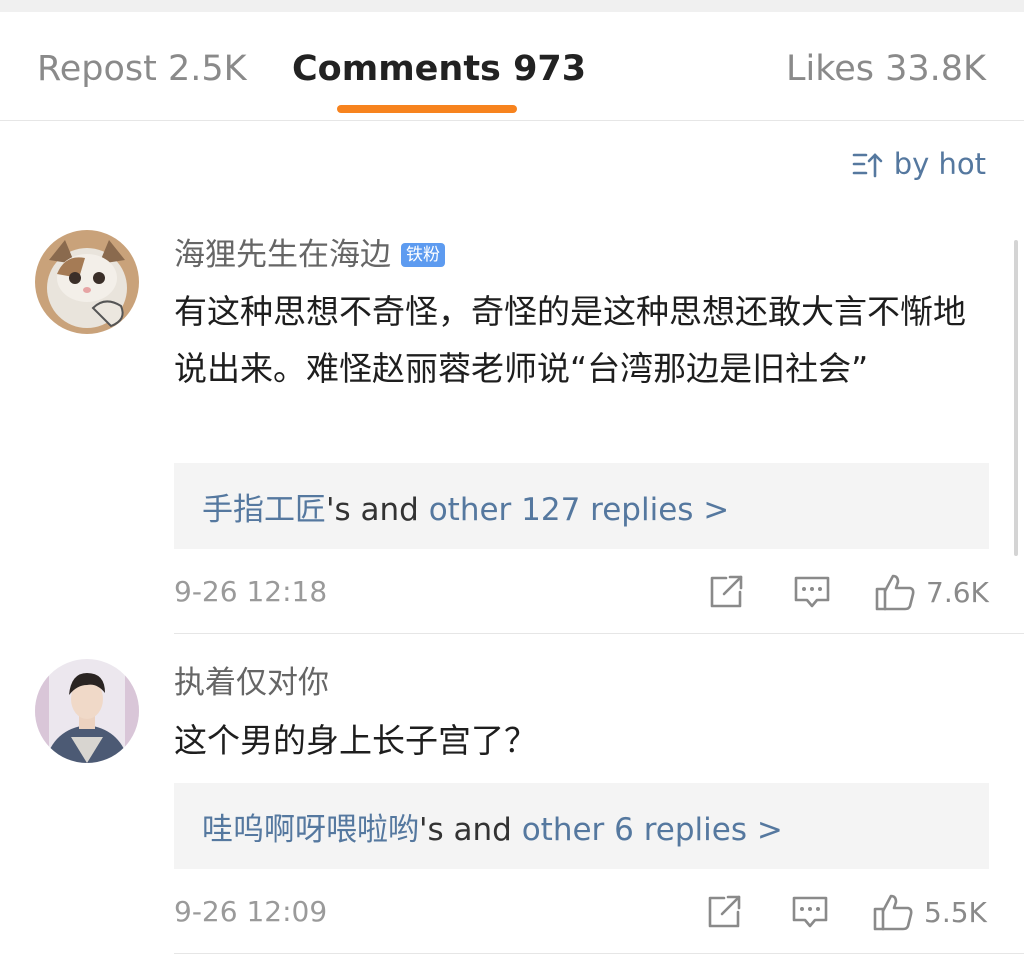 The width and height of the screenshot is (1024, 964). I want to click on tab-repost: Repost 2.5K, so click(142, 69).